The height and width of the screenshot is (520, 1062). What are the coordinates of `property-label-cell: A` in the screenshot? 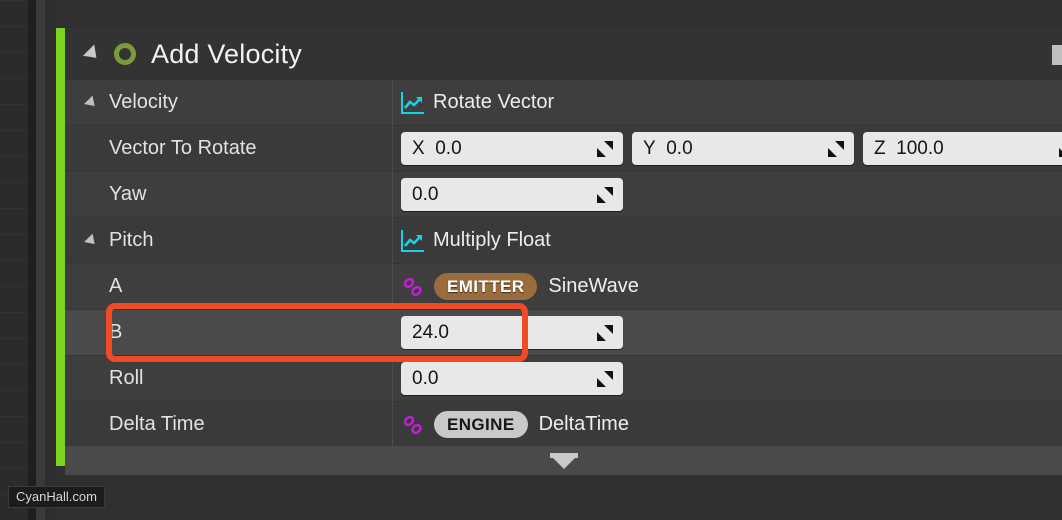 It's located at (228, 286).